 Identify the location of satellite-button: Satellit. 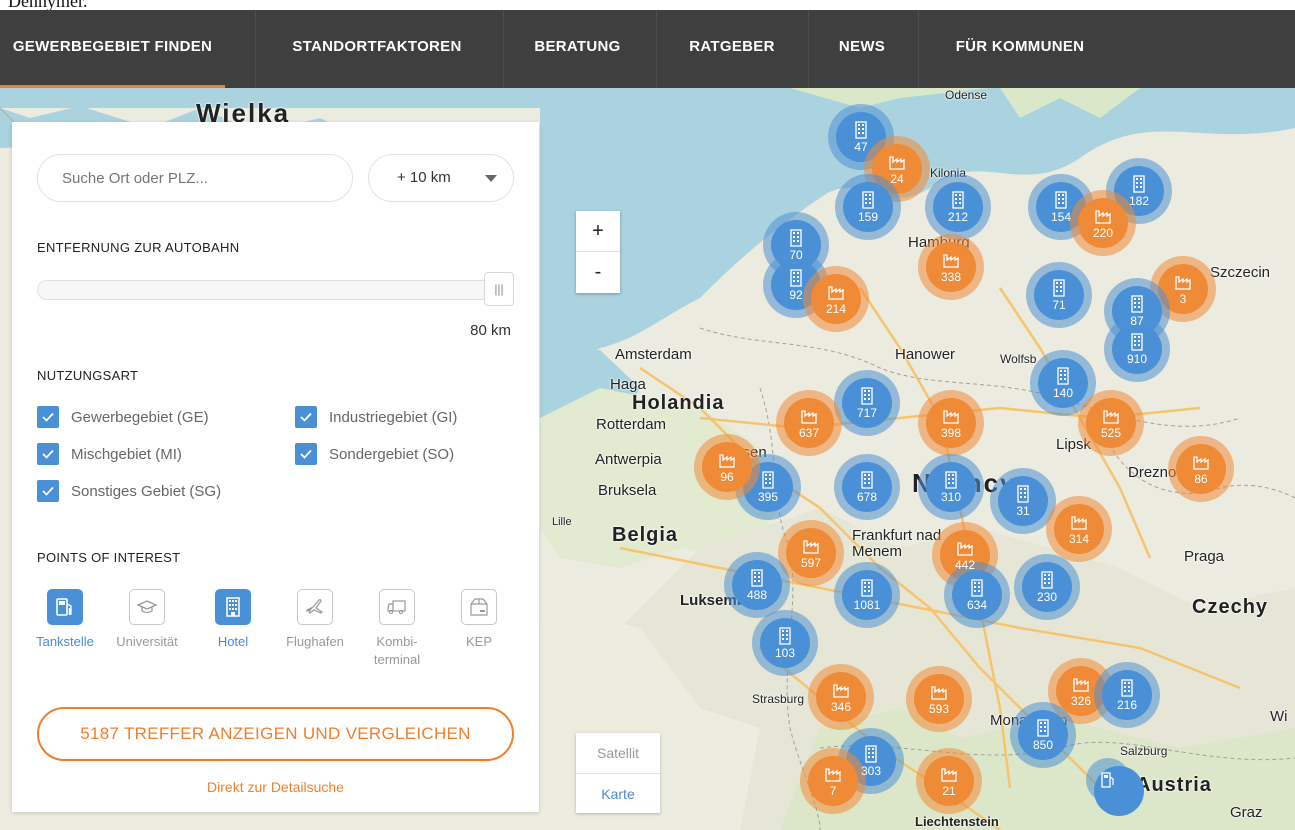
(618, 753).